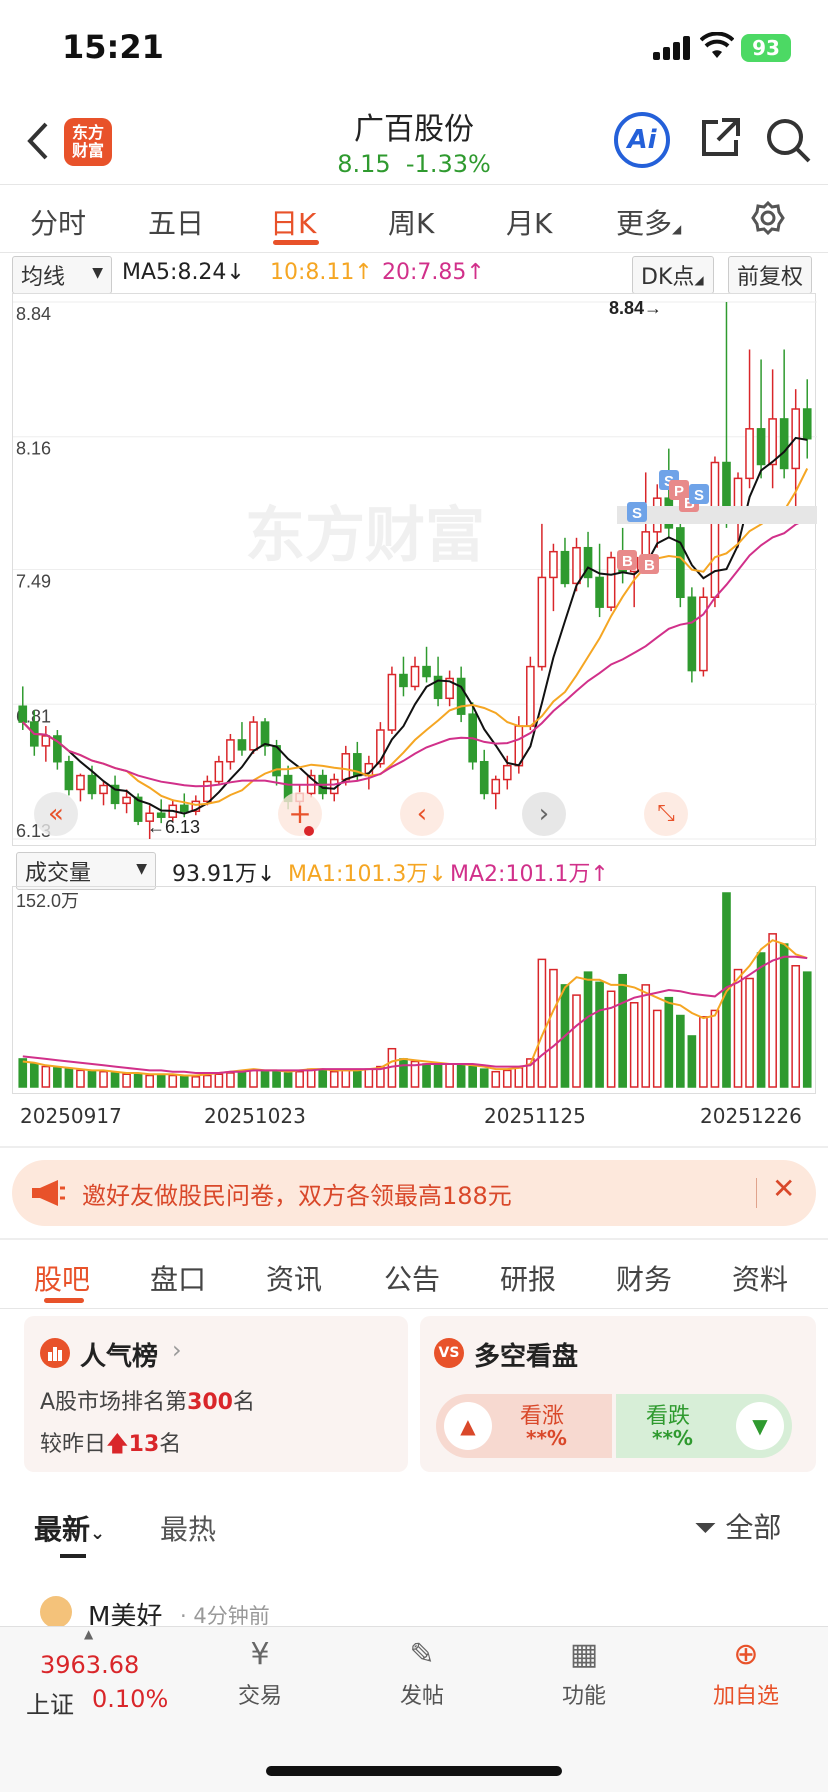 This screenshot has width=828, height=1792. Describe the element at coordinates (422, 1673) in the screenshot. I see `post-button: ✎ 发帖` at that location.